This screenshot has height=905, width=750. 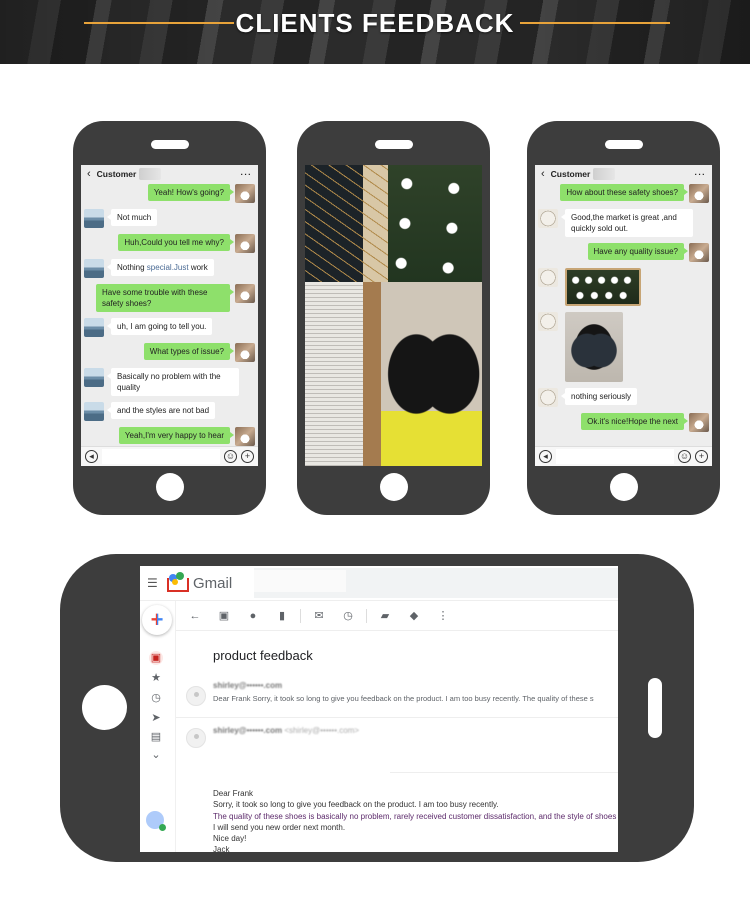 What do you see at coordinates (385, 616) in the screenshot?
I see `move-to-icon: ▰` at bounding box center [385, 616].